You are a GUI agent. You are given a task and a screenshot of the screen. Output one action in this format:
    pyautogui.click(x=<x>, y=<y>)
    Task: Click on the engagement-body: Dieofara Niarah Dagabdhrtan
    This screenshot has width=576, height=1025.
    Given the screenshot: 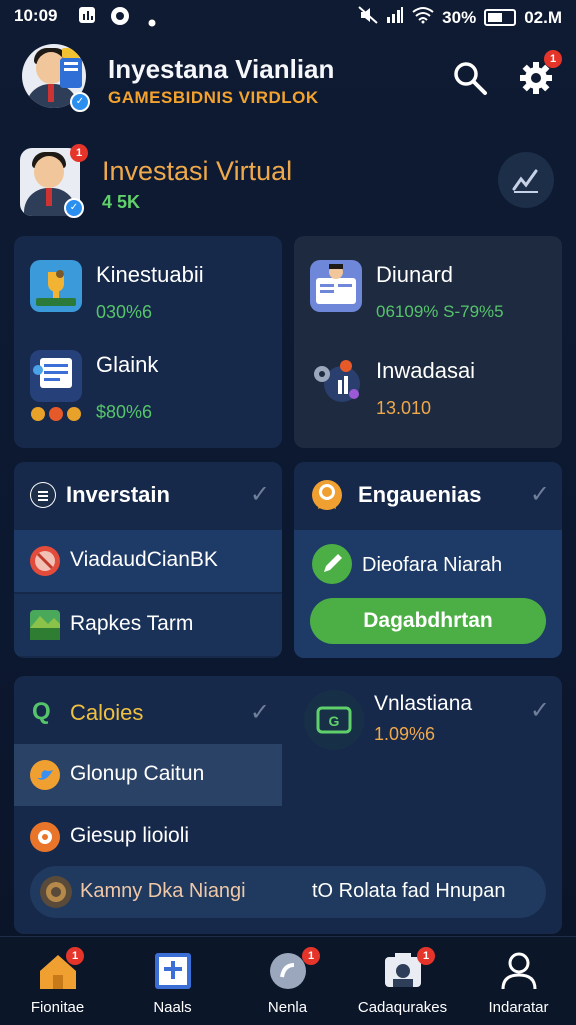 What is the action you would take?
    pyautogui.click(x=428, y=594)
    